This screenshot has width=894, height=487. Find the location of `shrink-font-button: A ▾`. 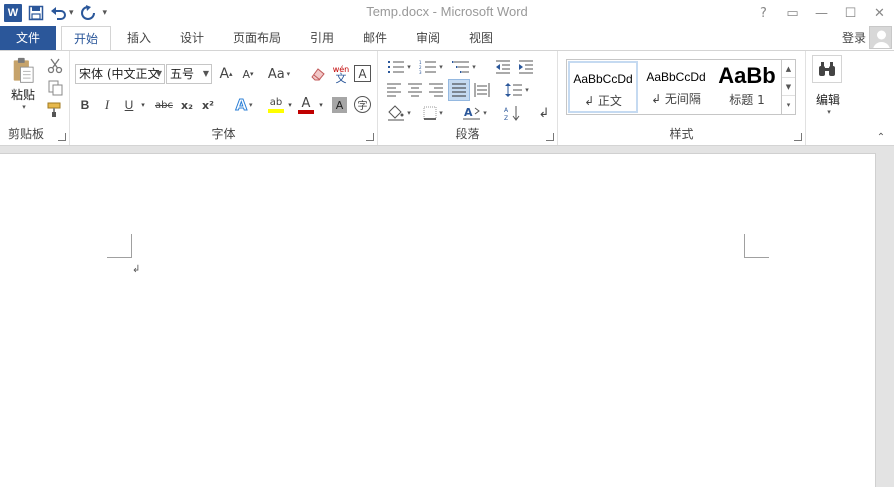

shrink-font-button: A ▾ is located at coordinates (248, 74).